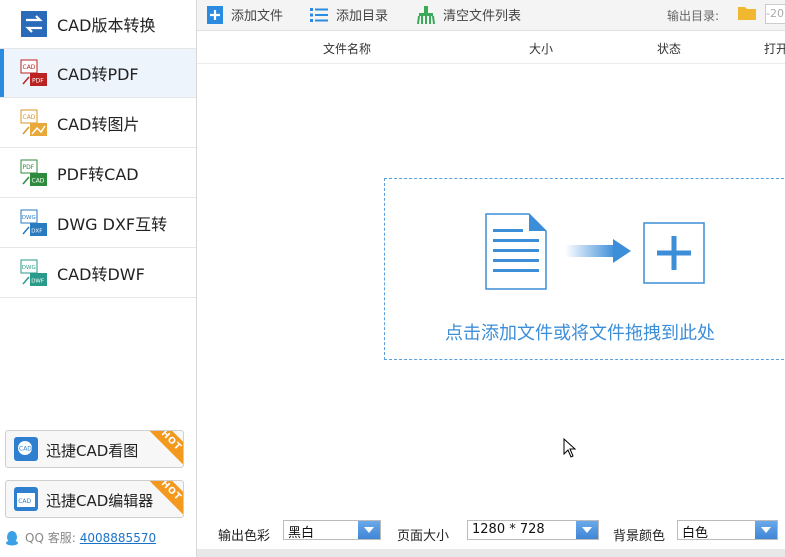  I want to click on sidebar-item-label: CAD转图片, so click(98, 124).